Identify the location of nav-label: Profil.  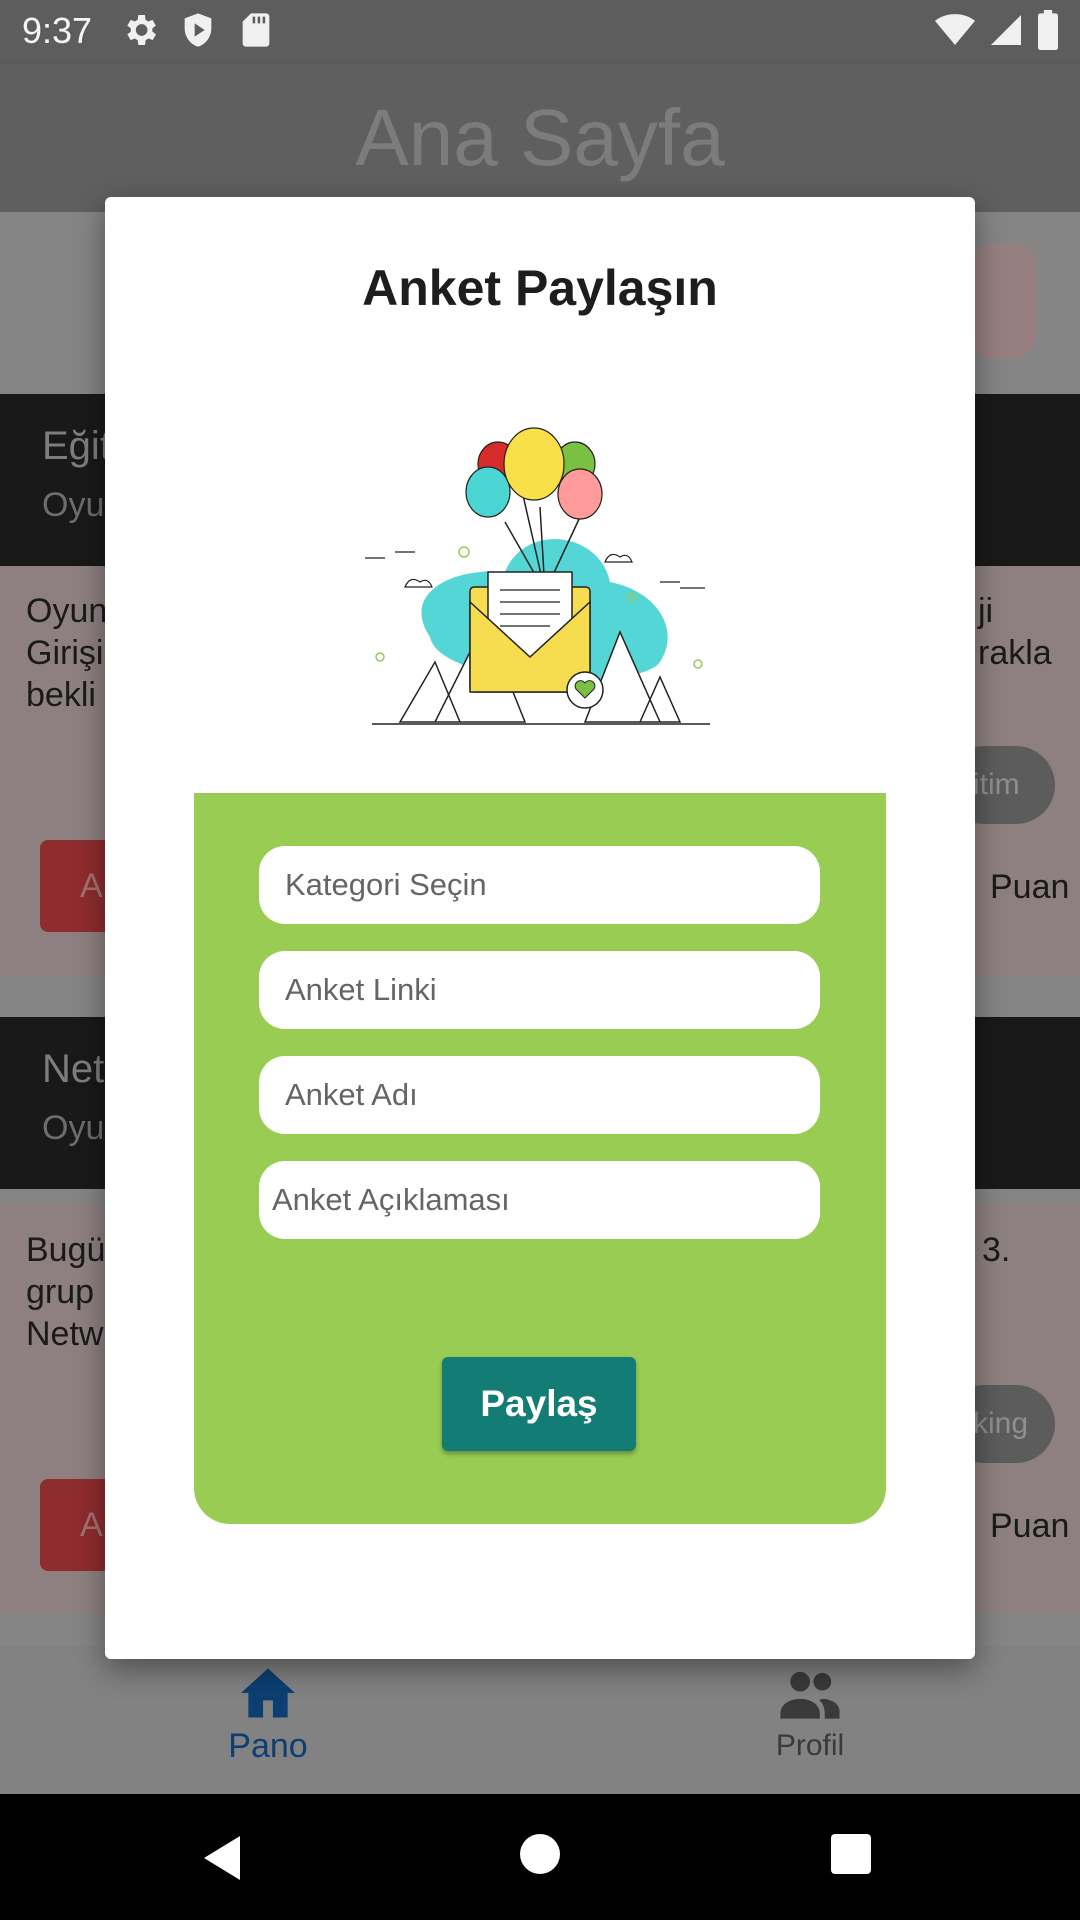
(810, 1745).